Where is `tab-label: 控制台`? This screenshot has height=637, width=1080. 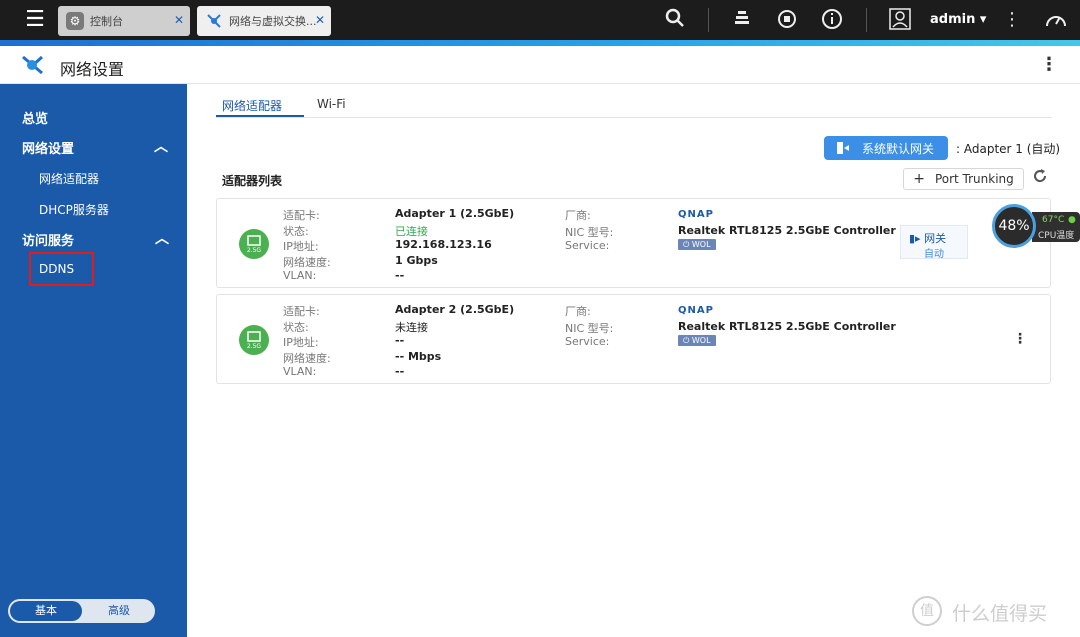 tab-label: 控制台 is located at coordinates (106, 21).